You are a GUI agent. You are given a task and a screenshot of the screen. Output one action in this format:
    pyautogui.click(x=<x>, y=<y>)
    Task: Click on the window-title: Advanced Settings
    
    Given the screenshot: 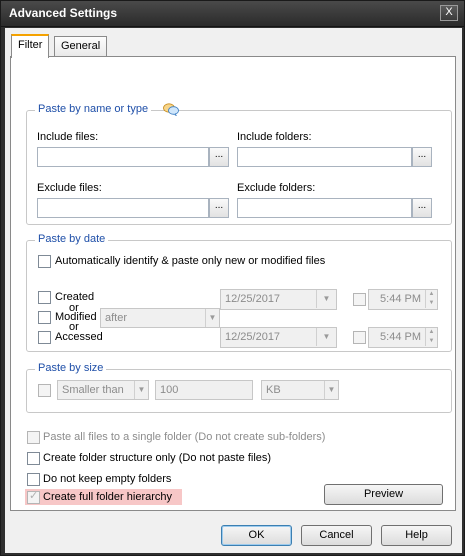 What is the action you would take?
    pyautogui.click(x=63, y=13)
    